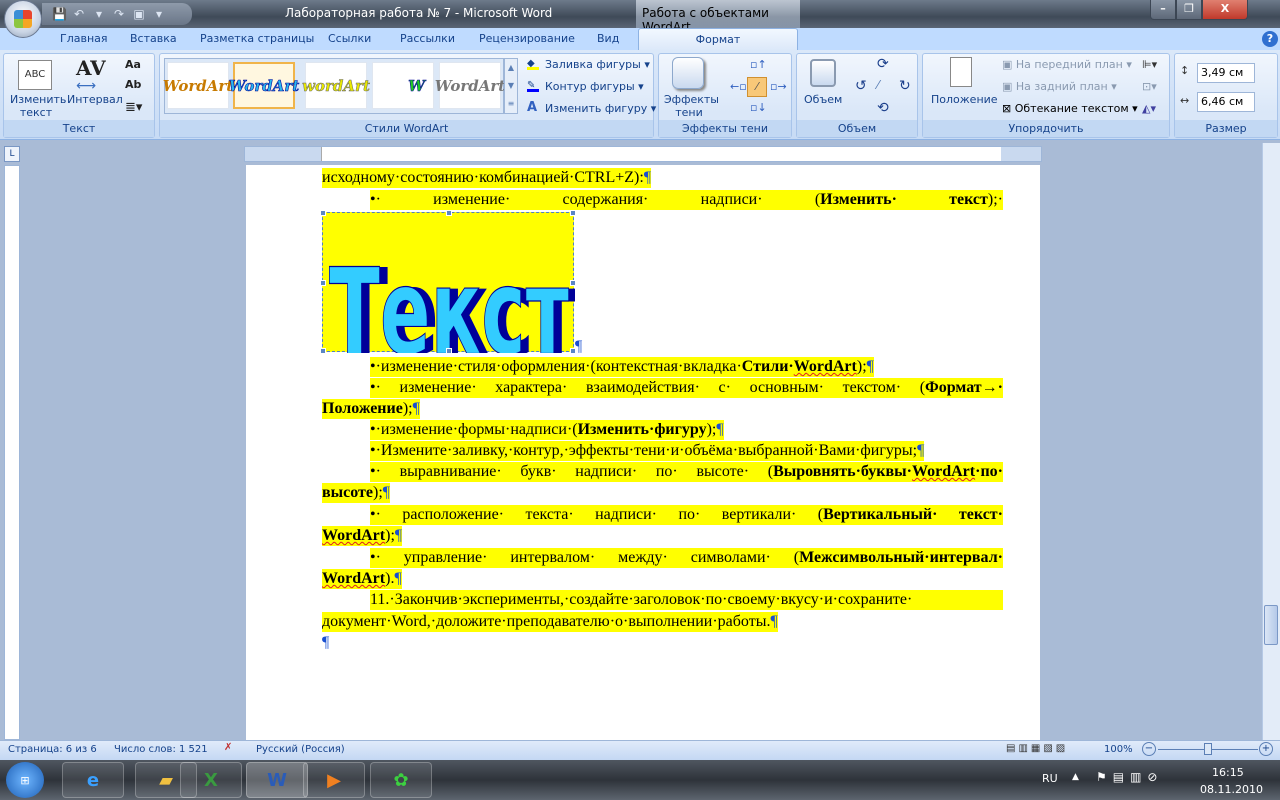 The width and height of the screenshot is (1280, 800). Describe the element at coordinates (1271, 441) in the screenshot. I see `vertical-scrollbar` at that location.